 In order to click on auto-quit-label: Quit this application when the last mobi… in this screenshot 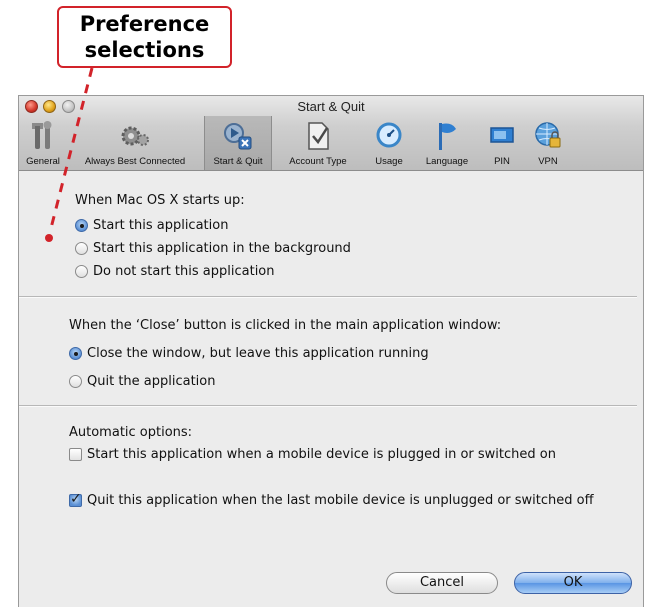, I will do `click(340, 500)`.